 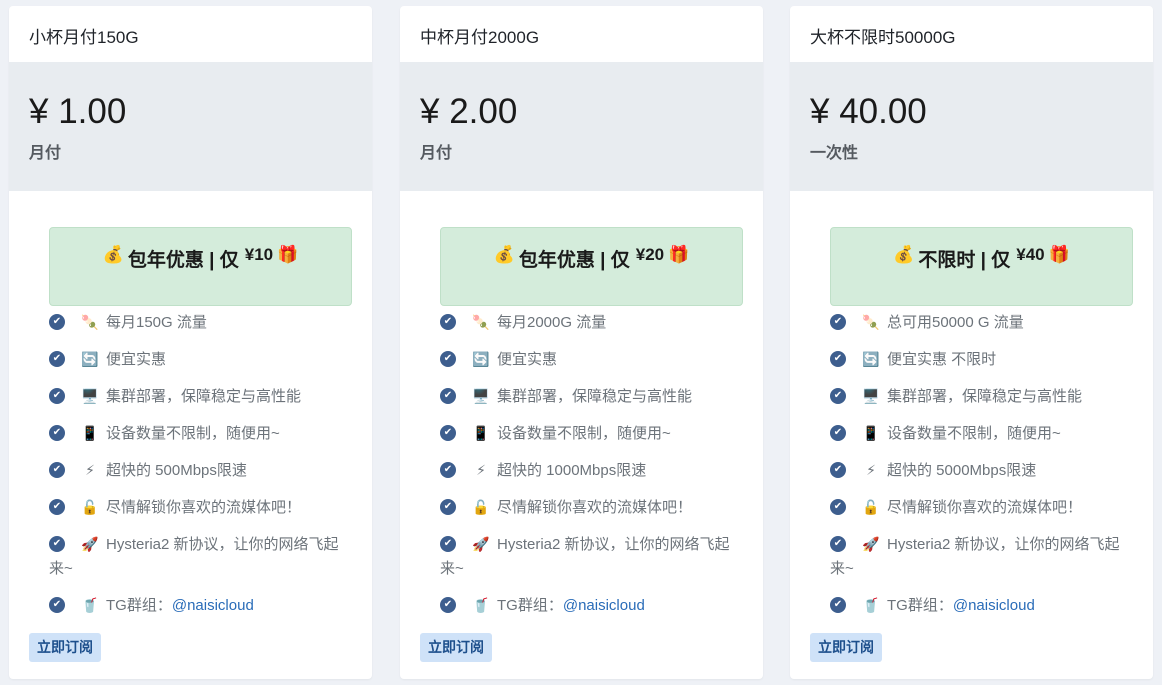 What do you see at coordinates (572, 470) in the screenshot?
I see `feature-text: 超快的 1000Mbps限速` at bounding box center [572, 470].